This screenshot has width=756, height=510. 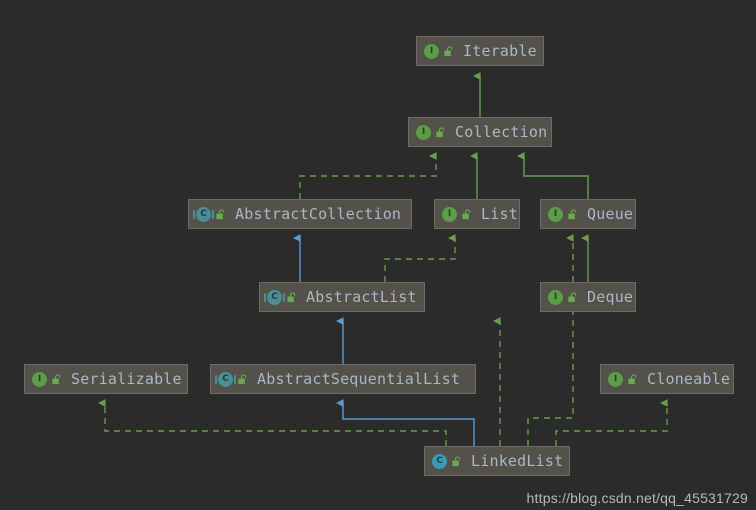 What do you see at coordinates (361, 296) in the screenshot?
I see `node-label: AbstractList` at bounding box center [361, 296].